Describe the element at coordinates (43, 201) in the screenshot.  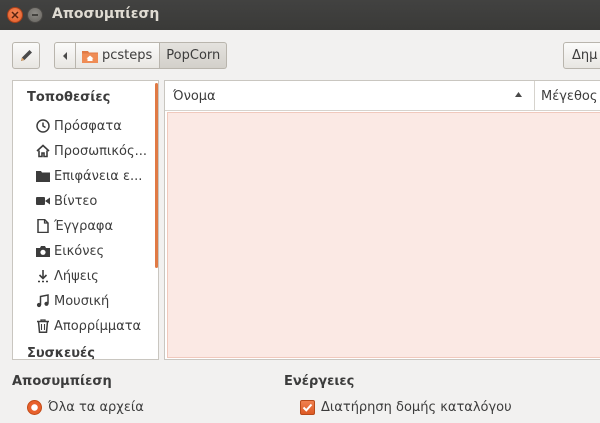
I see `video-camera-icon` at that location.